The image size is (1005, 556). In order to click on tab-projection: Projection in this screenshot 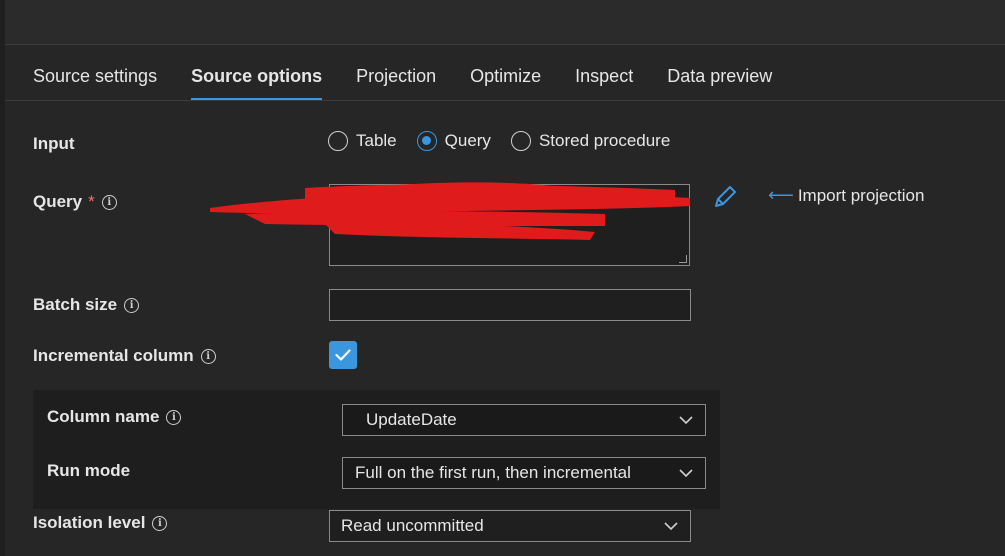, I will do `click(396, 81)`.